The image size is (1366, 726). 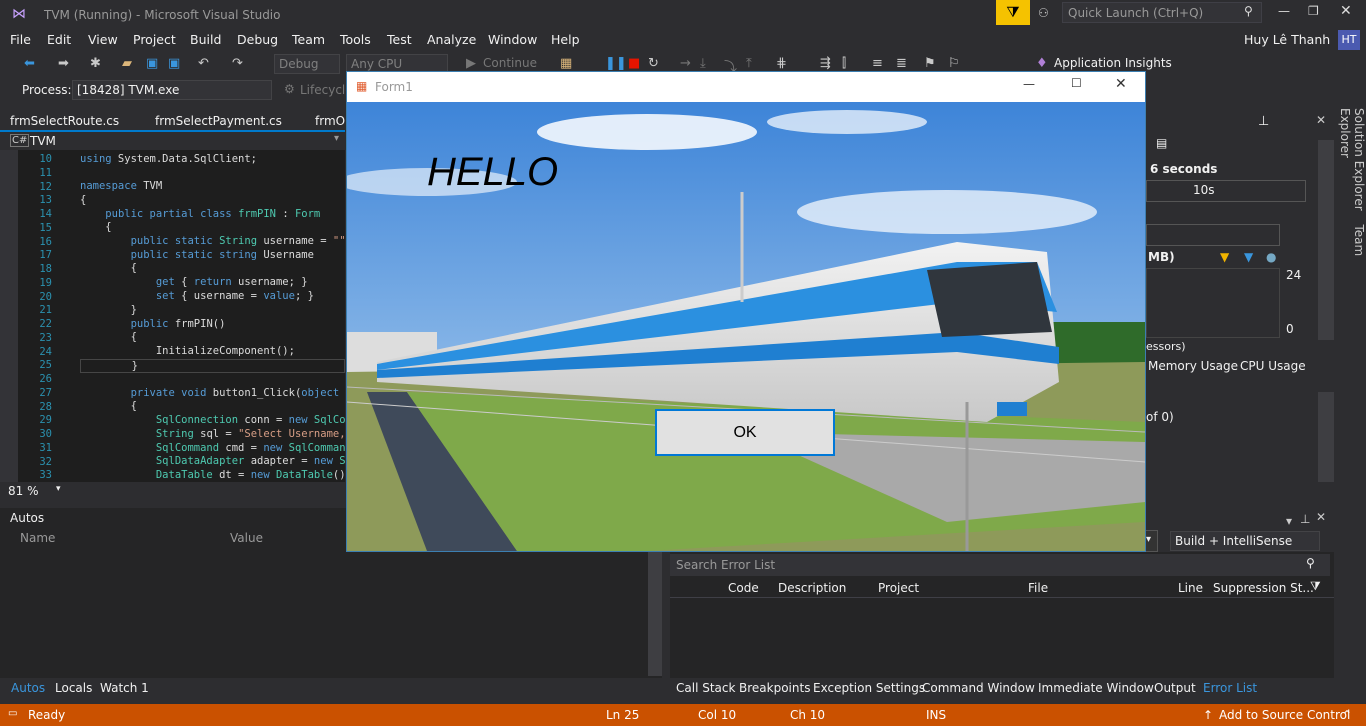 I want to click on col-file: File, so click(x=1038, y=588).